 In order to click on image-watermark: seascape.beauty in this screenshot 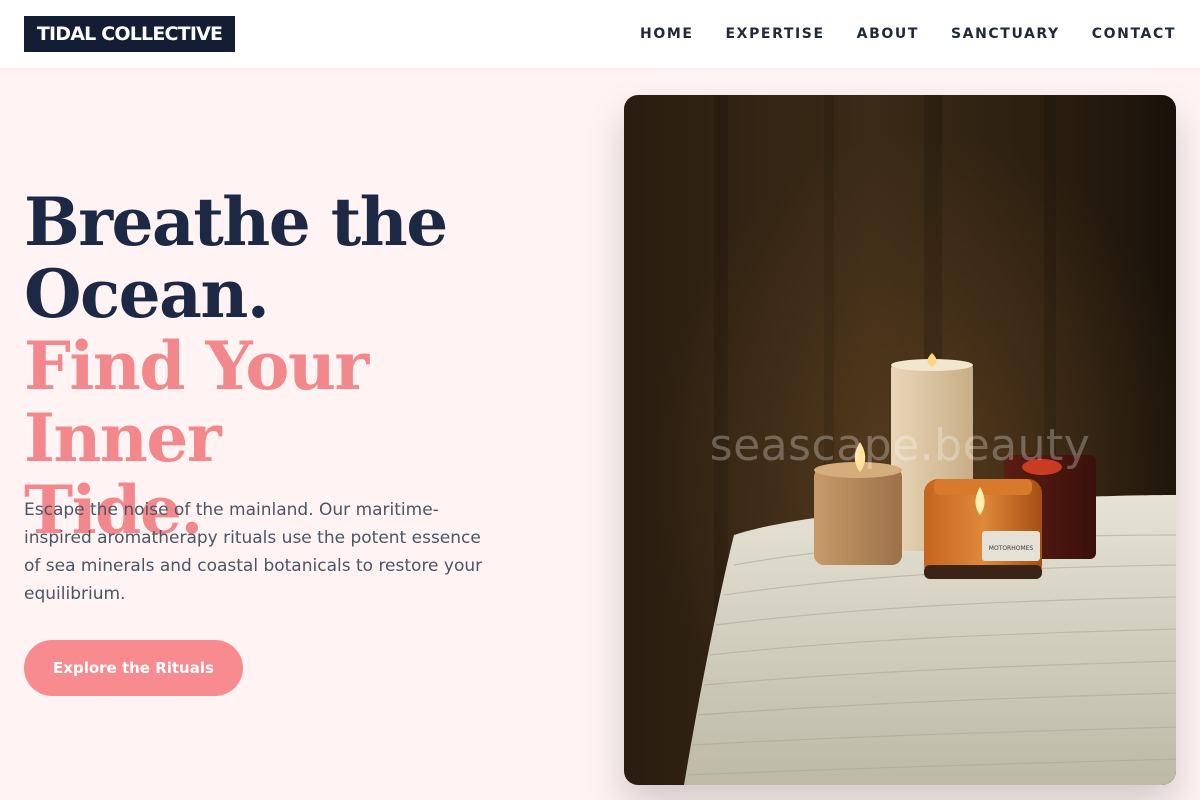, I will do `click(900, 445)`.